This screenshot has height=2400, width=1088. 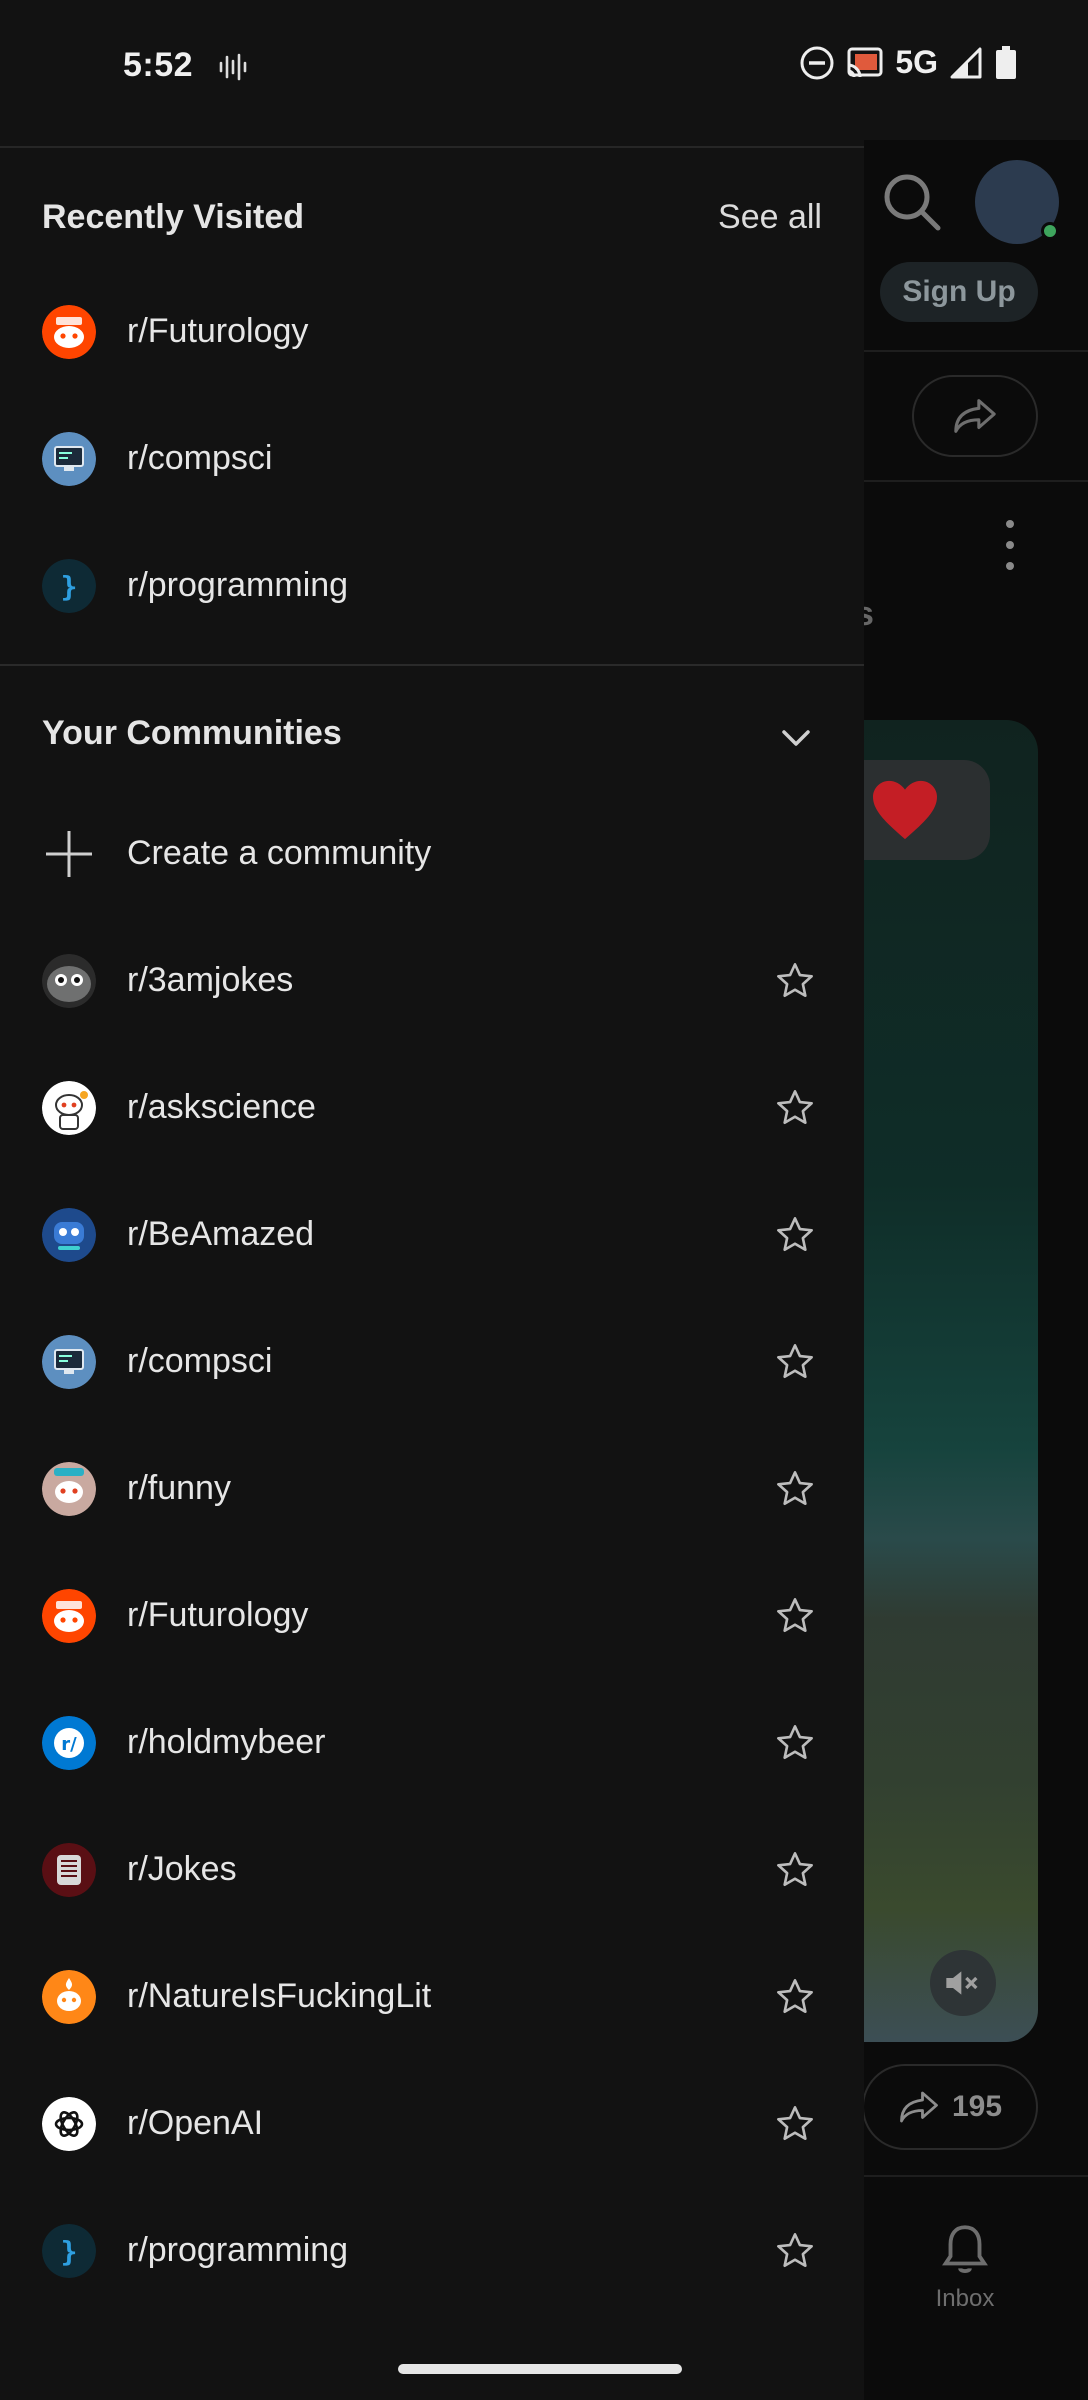 What do you see at coordinates (965, 2298) in the screenshot?
I see `inbox-label: Inbox` at bounding box center [965, 2298].